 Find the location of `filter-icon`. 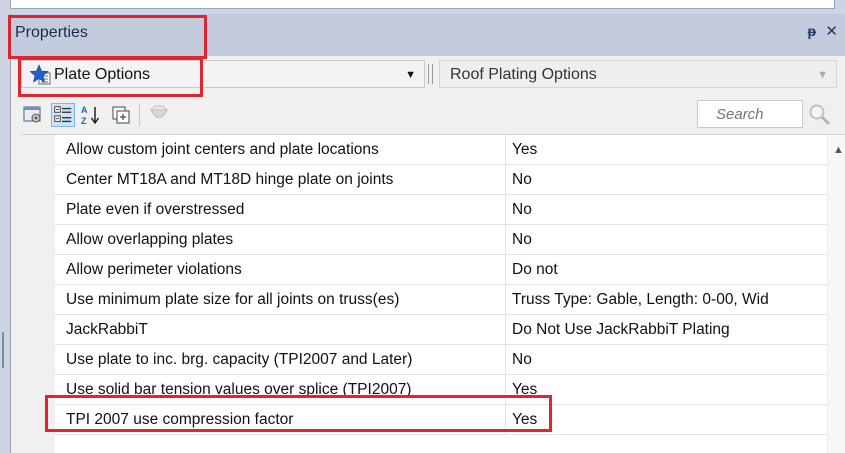

filter-icon is located at coordinates (159, 115).